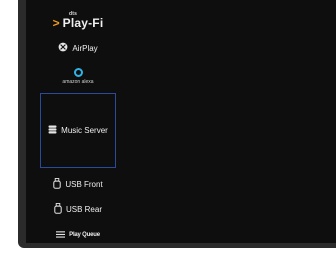 The width and height of the screenshot is (336, 255). What do you see at coordinates (78, 72) in the screenshot?
I see `alexa-ring-icon` at bounding box center [78, 72].